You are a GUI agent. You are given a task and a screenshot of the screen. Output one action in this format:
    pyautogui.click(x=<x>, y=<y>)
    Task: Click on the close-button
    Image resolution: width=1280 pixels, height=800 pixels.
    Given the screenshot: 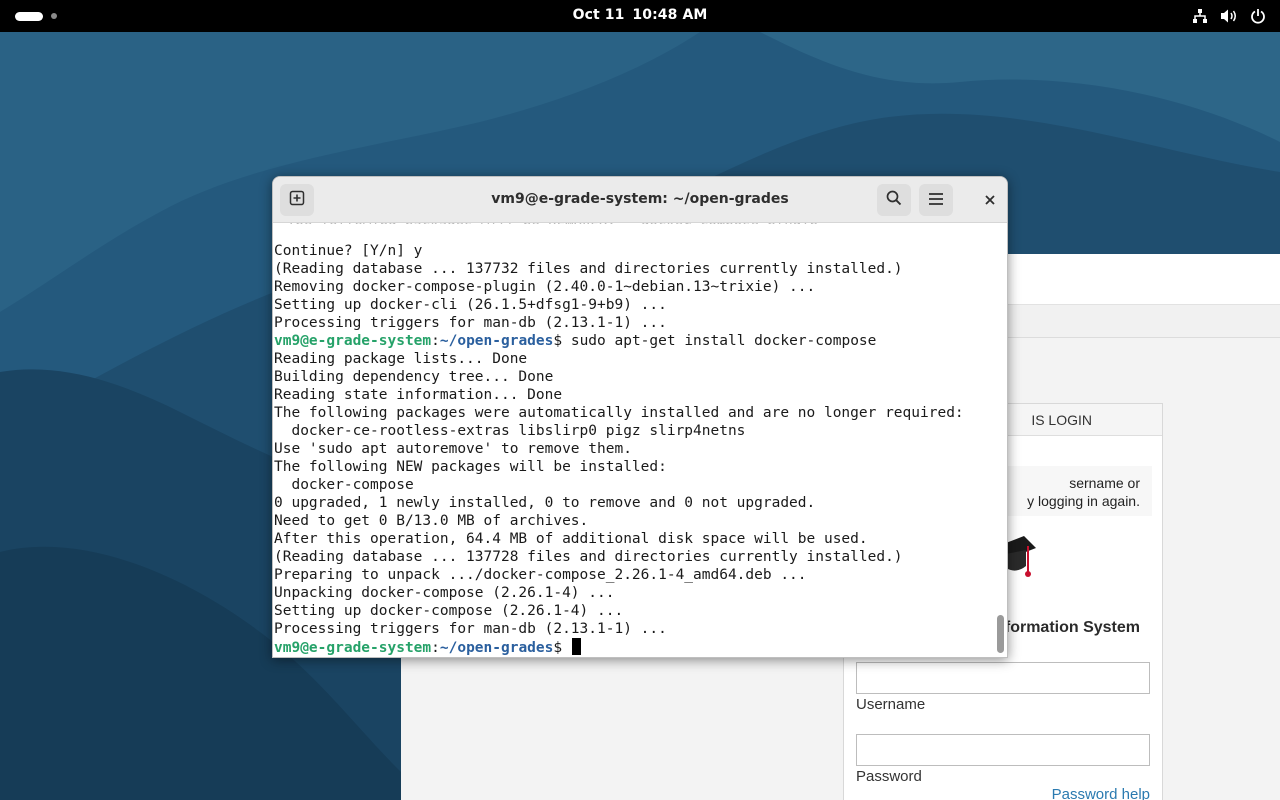 What is the action you would take?
    pyautogui.click(x=990, y=200)
    